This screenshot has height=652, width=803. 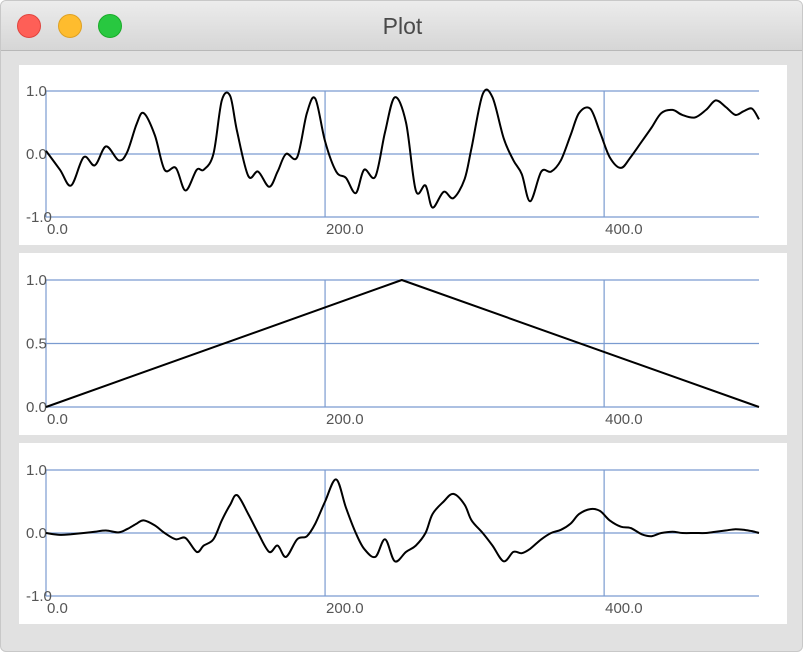 I want to click on y-tick-label: 0.5, so click(x=36, y=344).